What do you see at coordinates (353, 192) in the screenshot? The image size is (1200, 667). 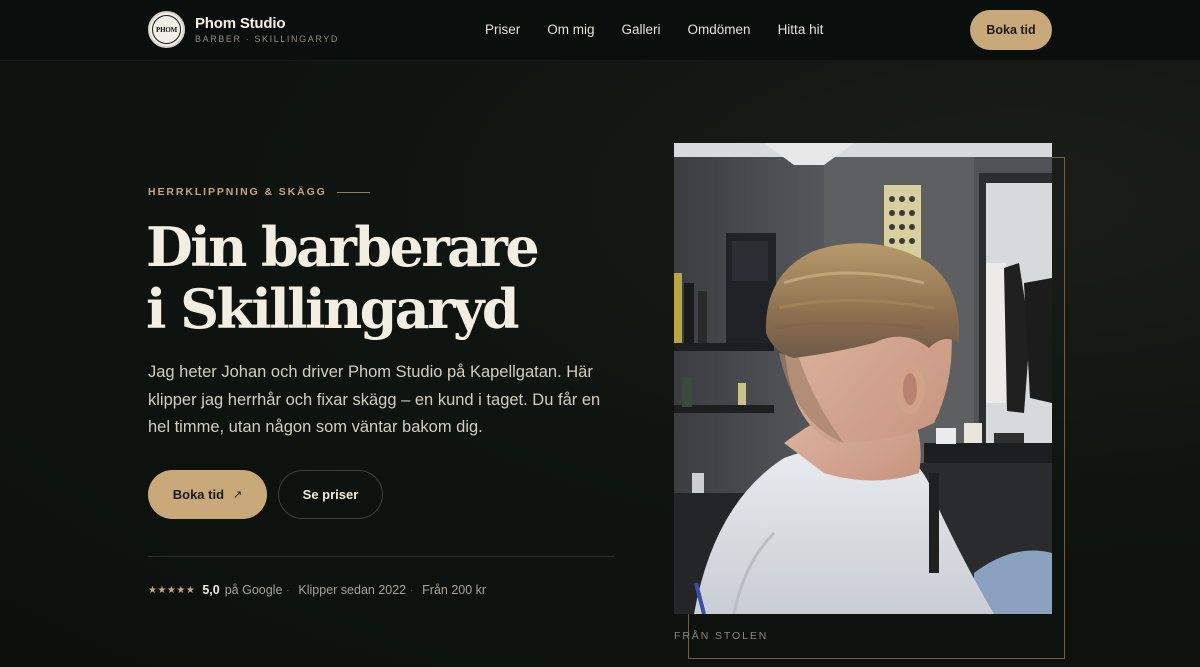 I see `eyebrow-line` at bounding box center [353, 192].